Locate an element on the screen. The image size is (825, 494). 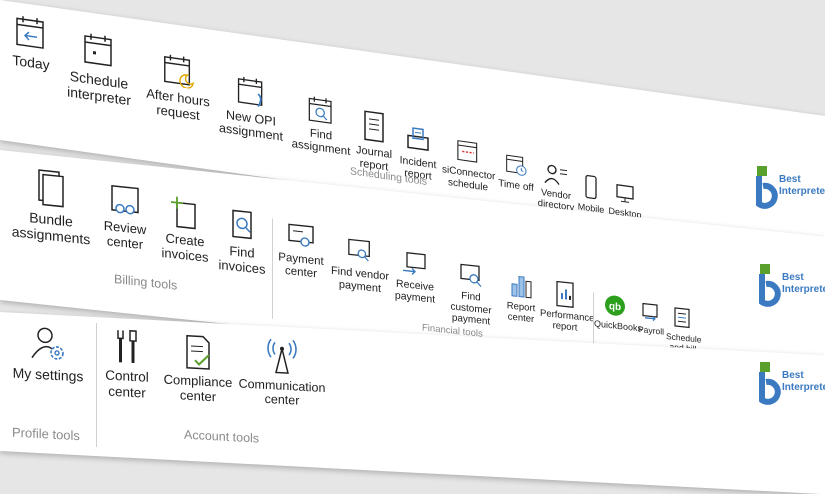
receive-payment-button: Receive payment is located at coordinates (415, 277).